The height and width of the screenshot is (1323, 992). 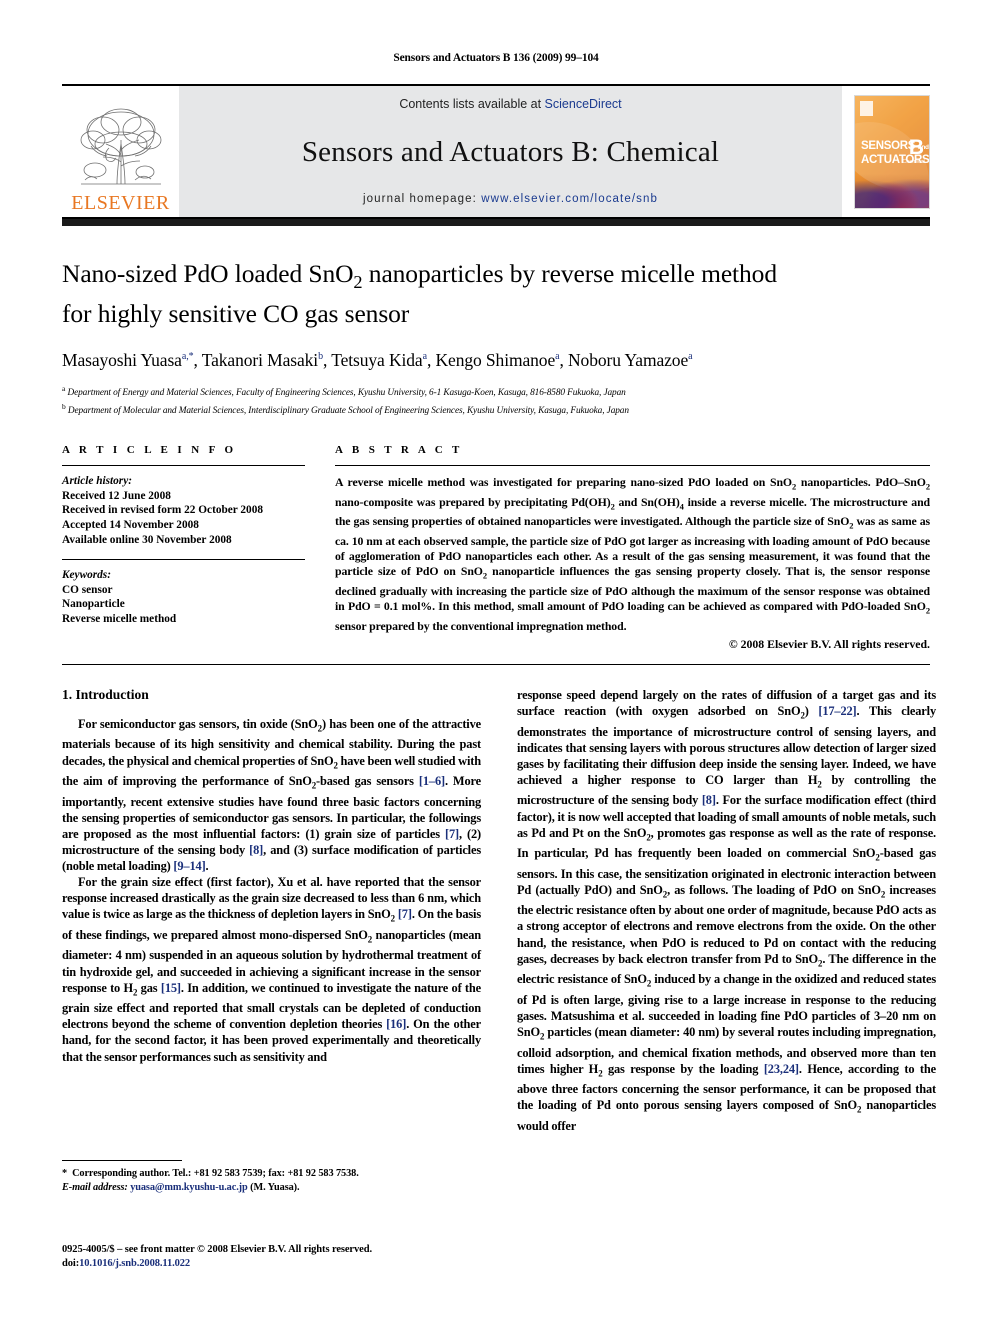 What do you see at coordinates (147, 539) in the screenshot?
I see `history-item: Available online 30 November 2008` at bounding box center [147, 539].